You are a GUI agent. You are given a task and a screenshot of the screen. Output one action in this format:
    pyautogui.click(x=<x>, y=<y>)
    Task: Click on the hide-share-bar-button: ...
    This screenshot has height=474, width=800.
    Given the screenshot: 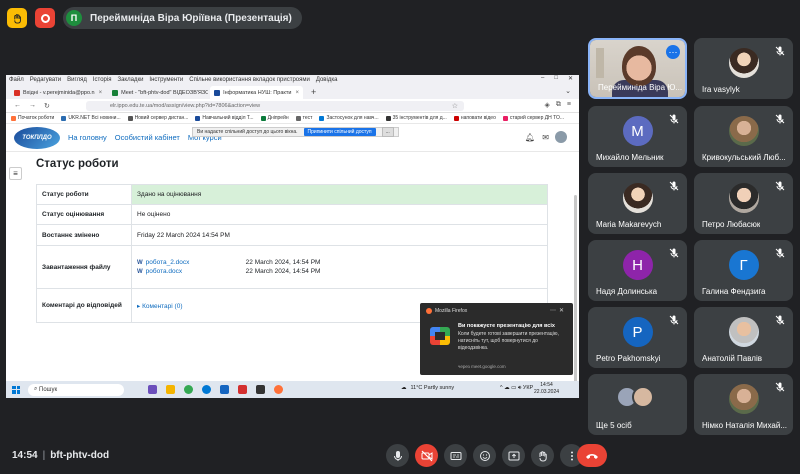 What is the action you would take?
    pyautogui.click(x=387, y=132)
    